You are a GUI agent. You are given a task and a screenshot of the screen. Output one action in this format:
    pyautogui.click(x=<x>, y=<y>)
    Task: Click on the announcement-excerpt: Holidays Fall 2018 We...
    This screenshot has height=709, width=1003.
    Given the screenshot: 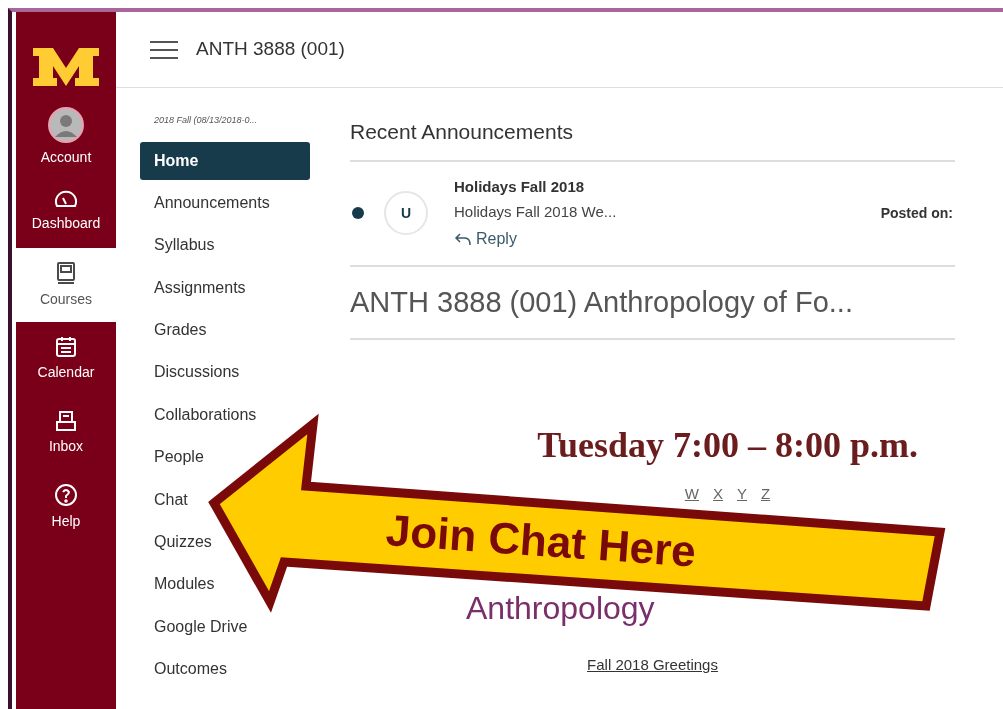 What is the action you would take?
    pyautogui.click(x=536, y=212)
    